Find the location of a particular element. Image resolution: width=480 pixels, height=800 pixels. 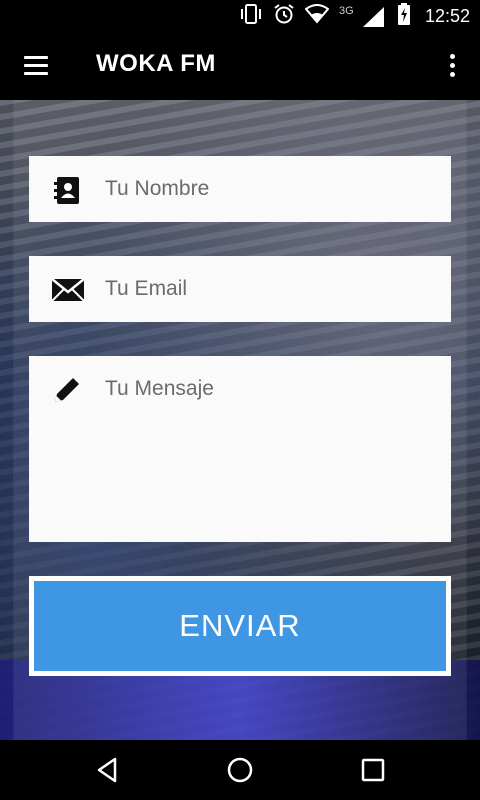

status-icons: 3G 12:52 is located at coordinates (354, 16).